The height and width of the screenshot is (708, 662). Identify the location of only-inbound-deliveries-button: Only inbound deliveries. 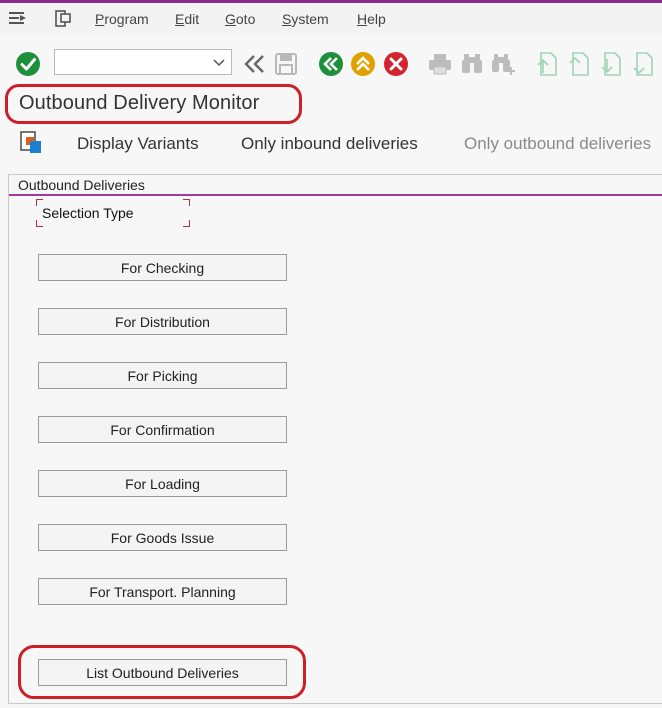
(329, 144).